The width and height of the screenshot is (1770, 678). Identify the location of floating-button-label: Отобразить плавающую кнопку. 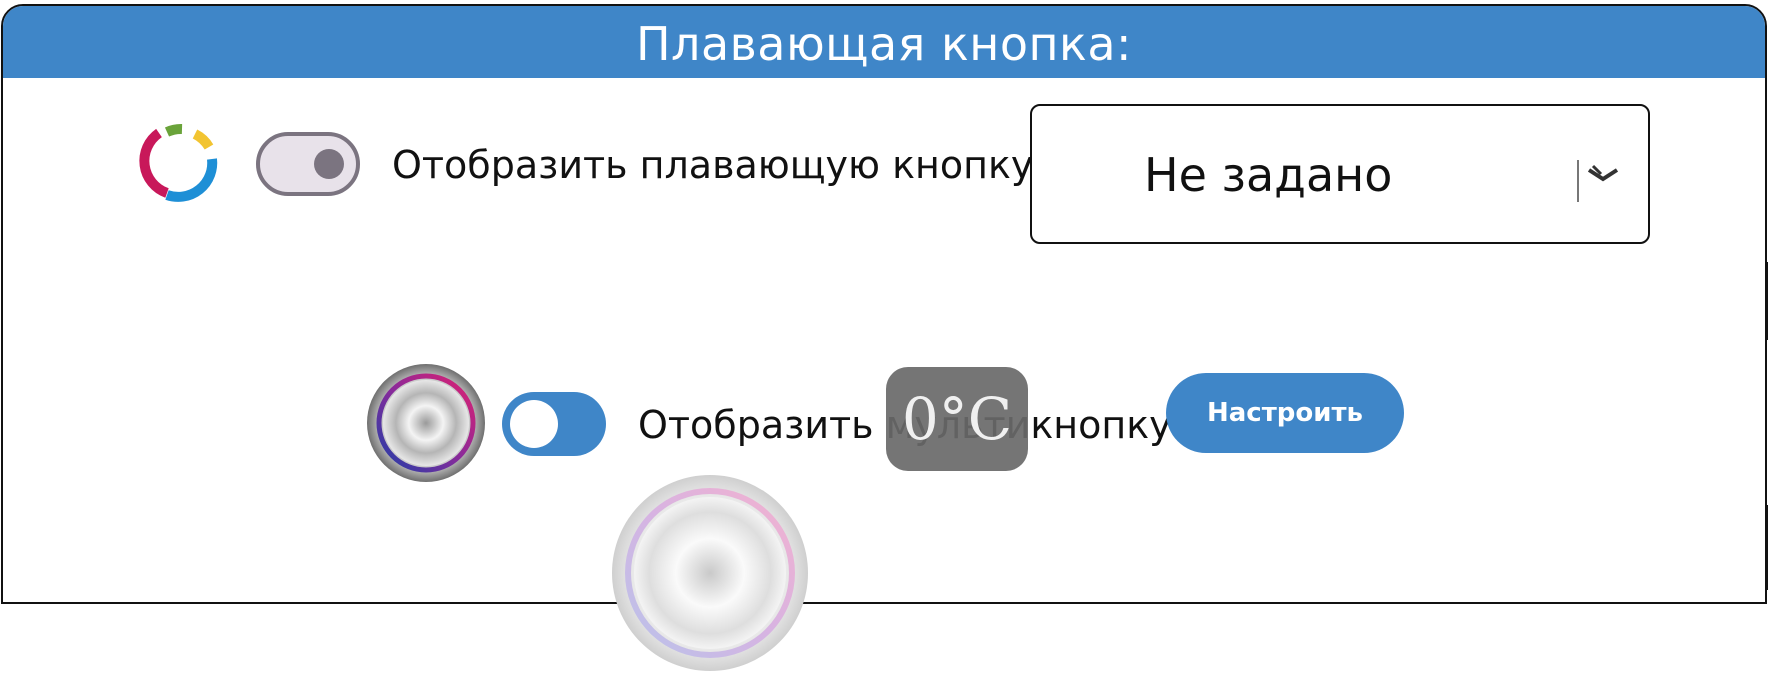
(713, 165).